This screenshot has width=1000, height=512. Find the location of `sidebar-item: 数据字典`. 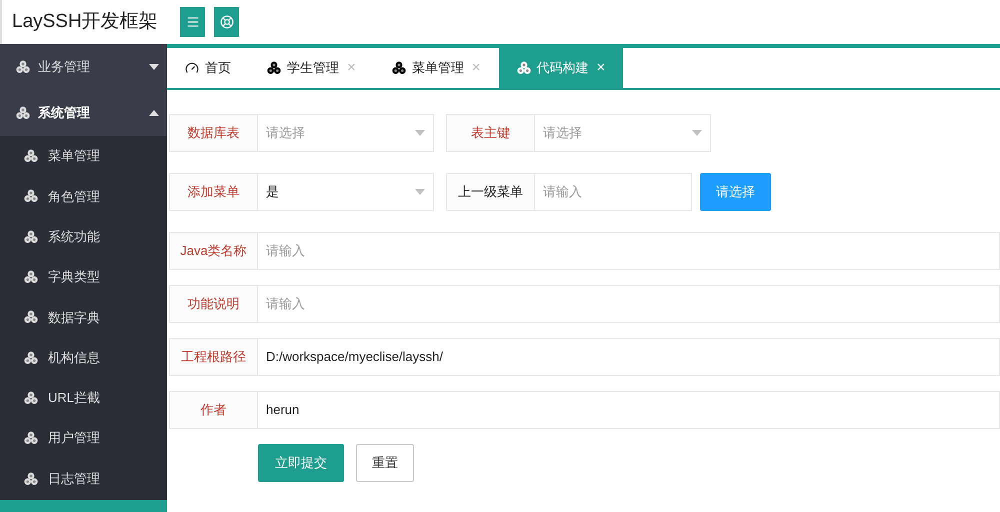

sidebar-item: 数据字典 is located at coordinates (83, 317).